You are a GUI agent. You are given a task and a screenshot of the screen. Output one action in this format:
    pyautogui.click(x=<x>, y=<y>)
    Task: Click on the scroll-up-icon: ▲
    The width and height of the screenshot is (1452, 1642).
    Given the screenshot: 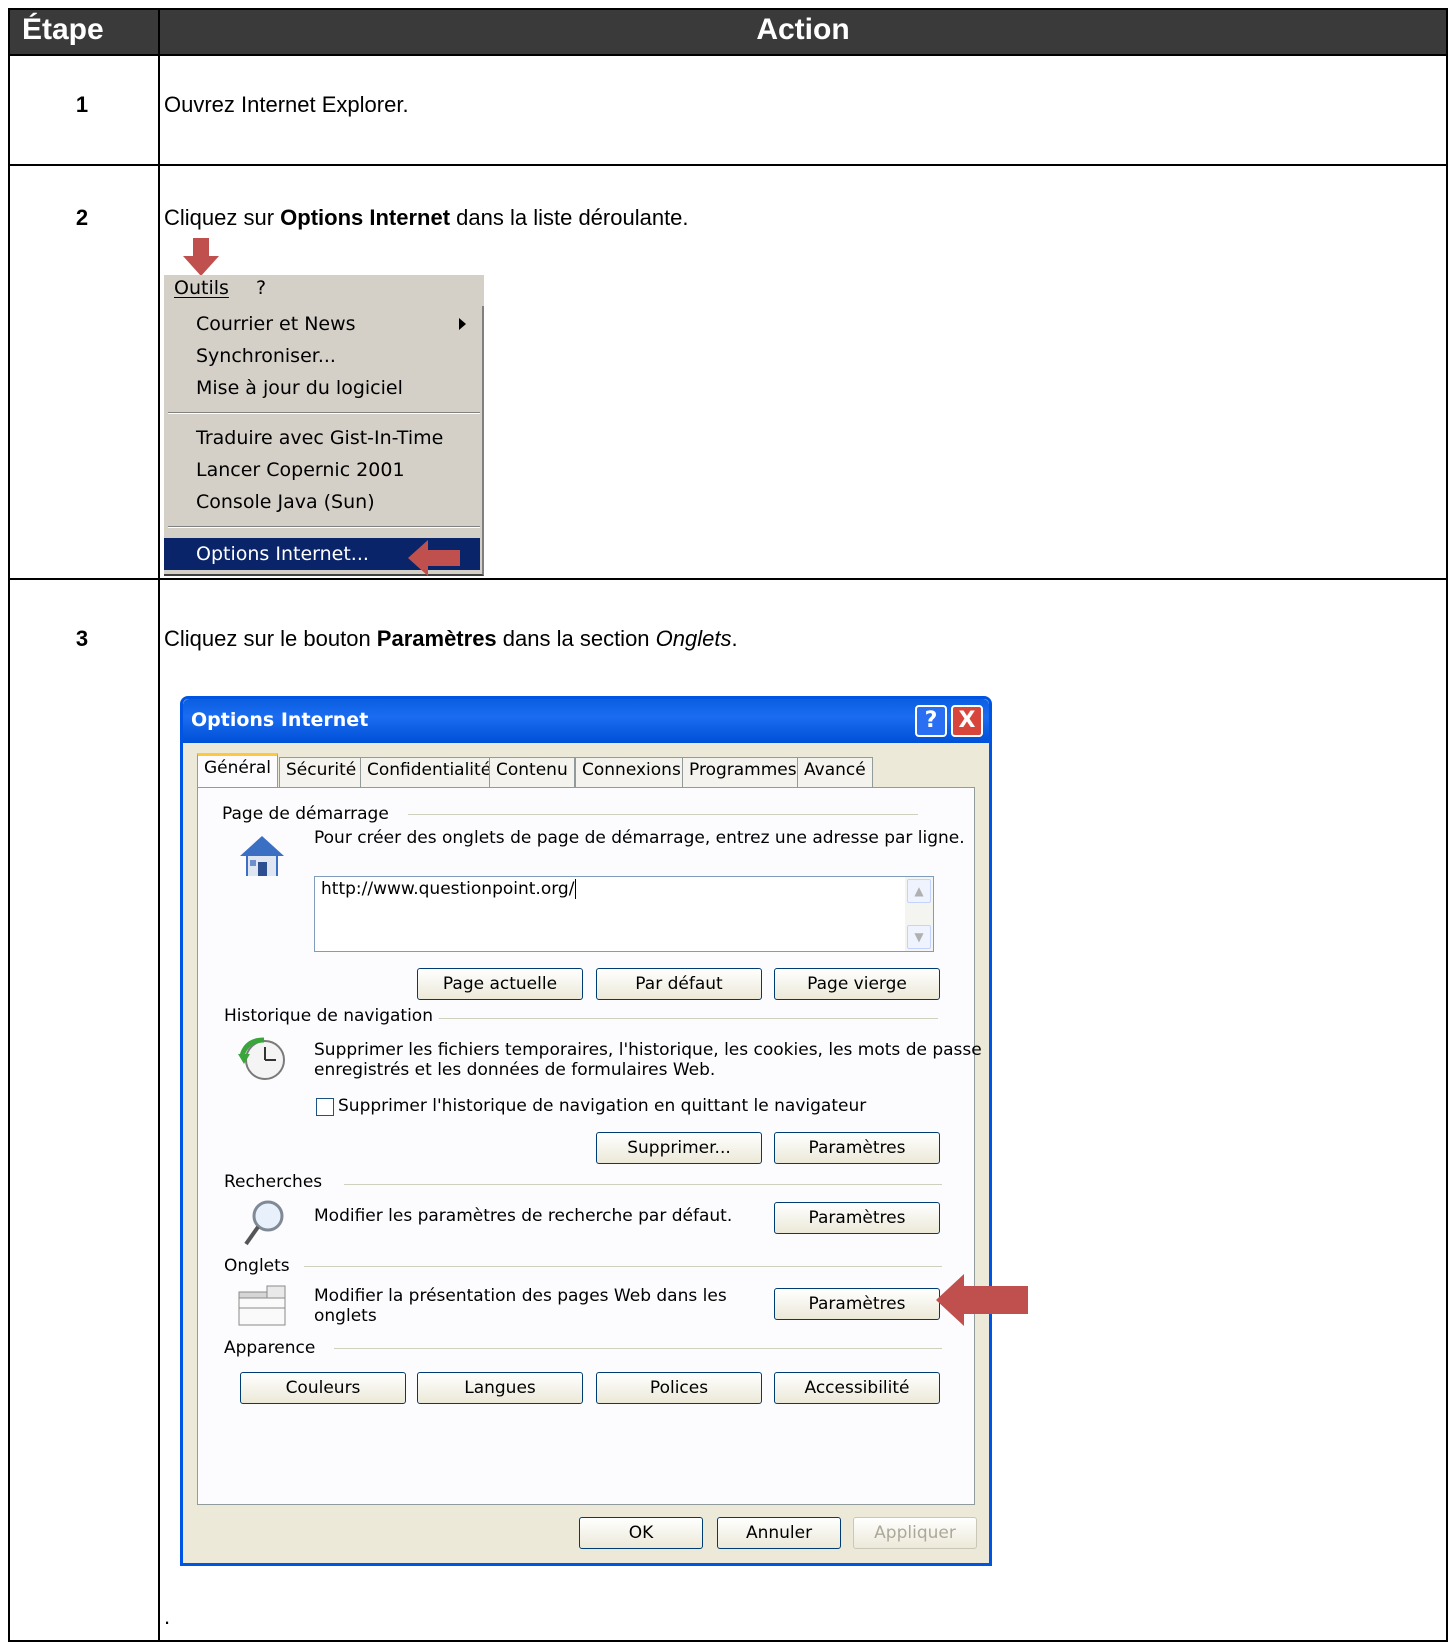 What is the action you would take?
    pyautogui.click(x=919, y=891)
    